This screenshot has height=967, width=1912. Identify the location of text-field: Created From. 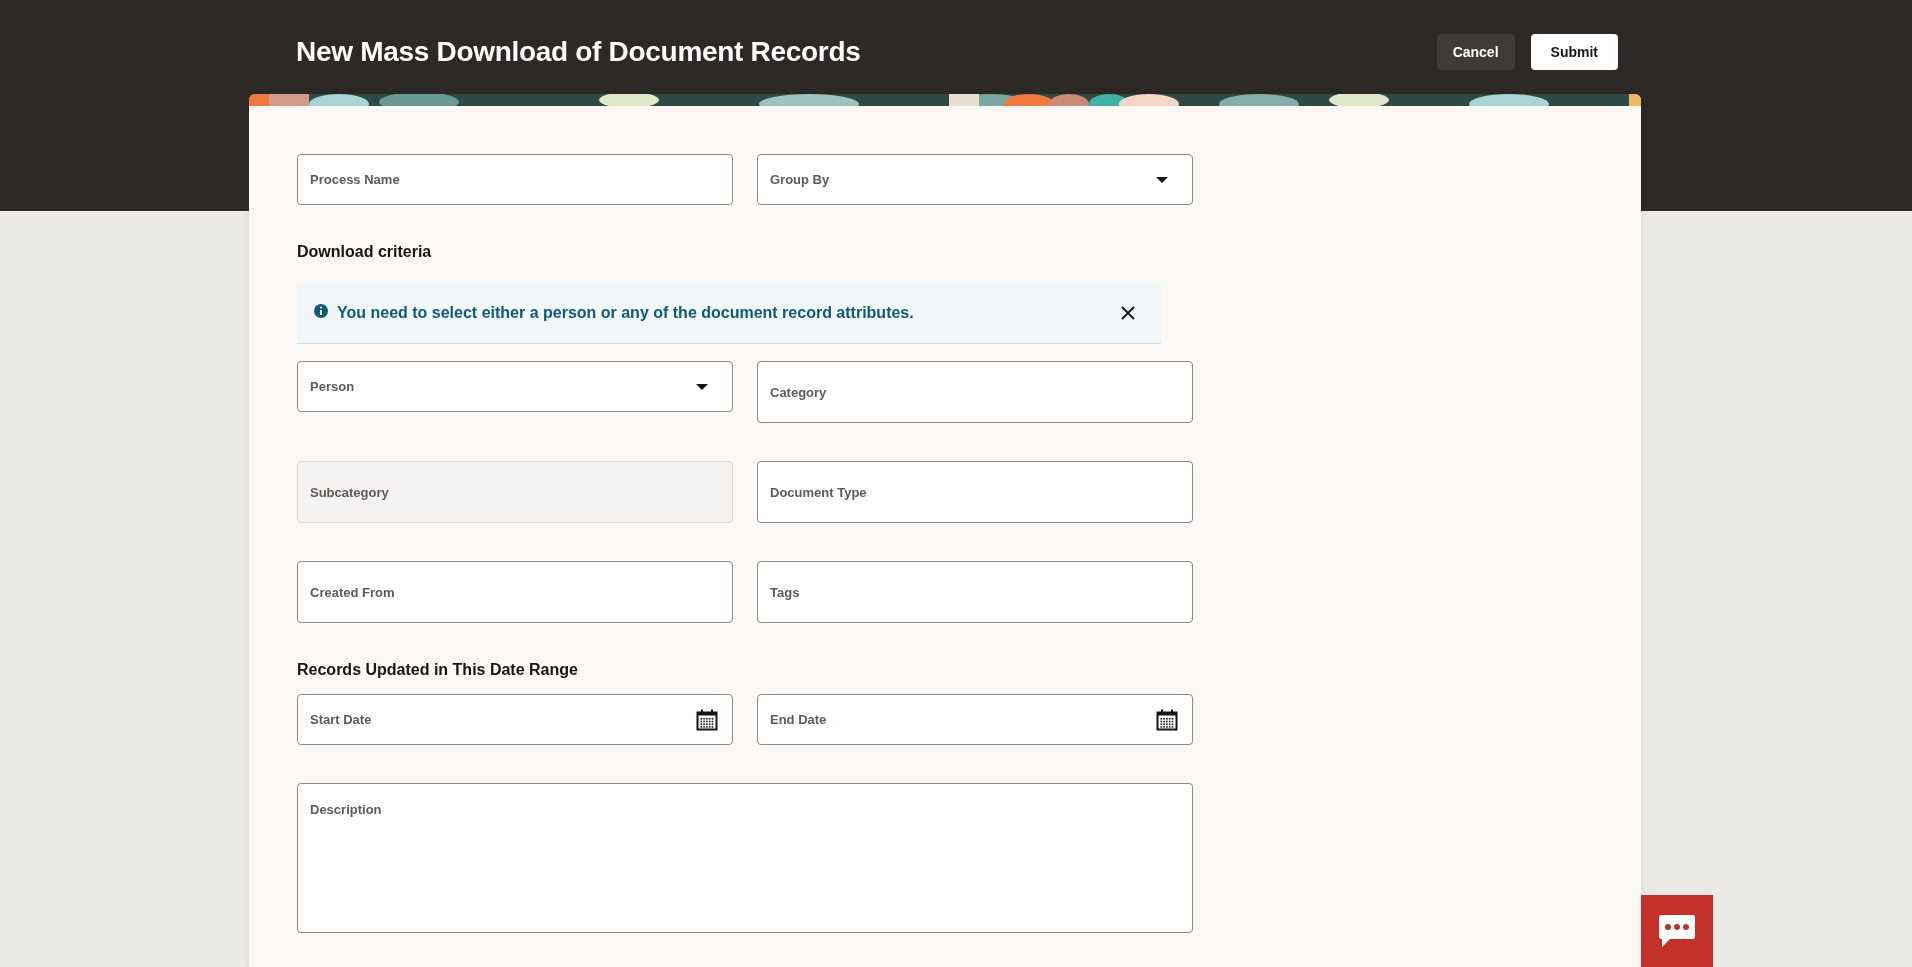
(515, 592).